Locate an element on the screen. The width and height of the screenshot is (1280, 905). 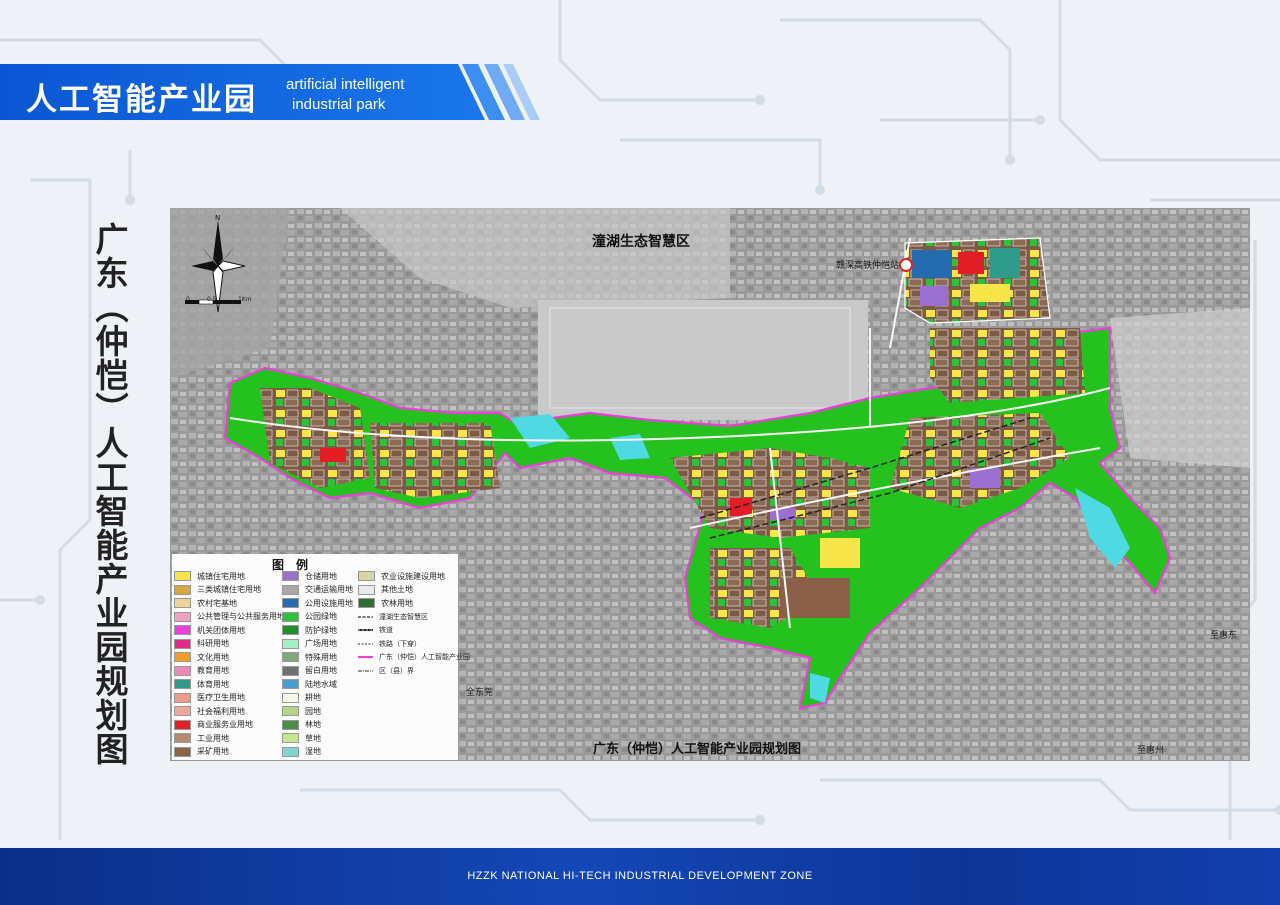
legend-label: 广东（仲恺）人工智能产业园 is located at coordinates (424, 657).